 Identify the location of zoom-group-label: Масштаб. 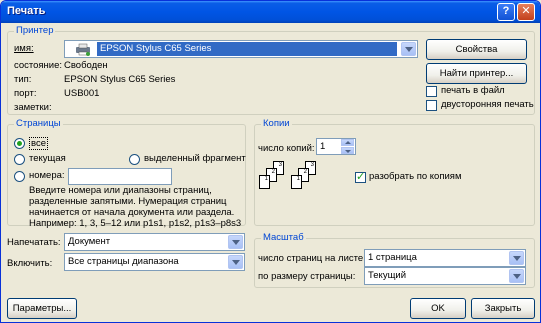
(283, 237).